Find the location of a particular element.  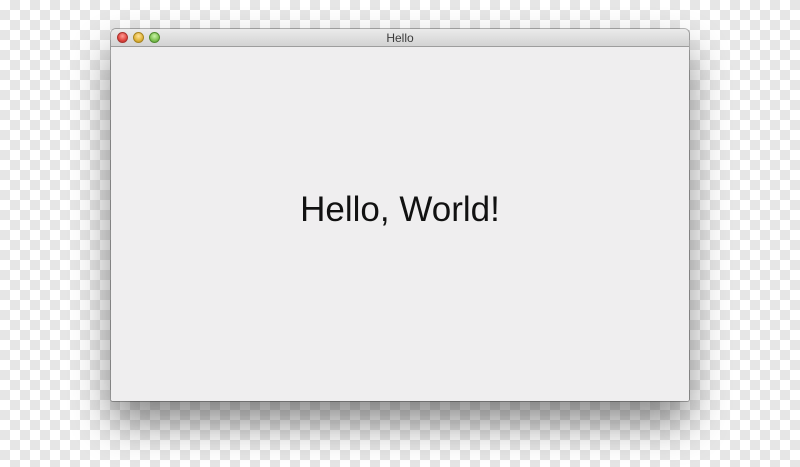

hello-message: Hello, World! is located at coordinates (400, 209).